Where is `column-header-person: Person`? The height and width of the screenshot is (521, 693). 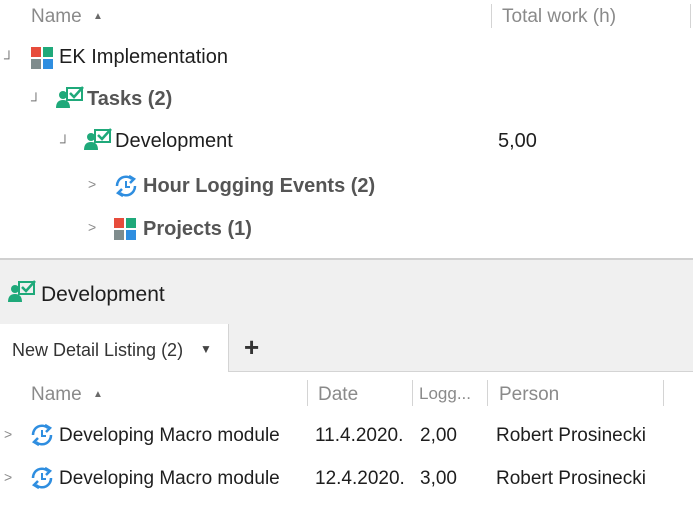 column-header-person: Person is located at coordinates (529, 395).